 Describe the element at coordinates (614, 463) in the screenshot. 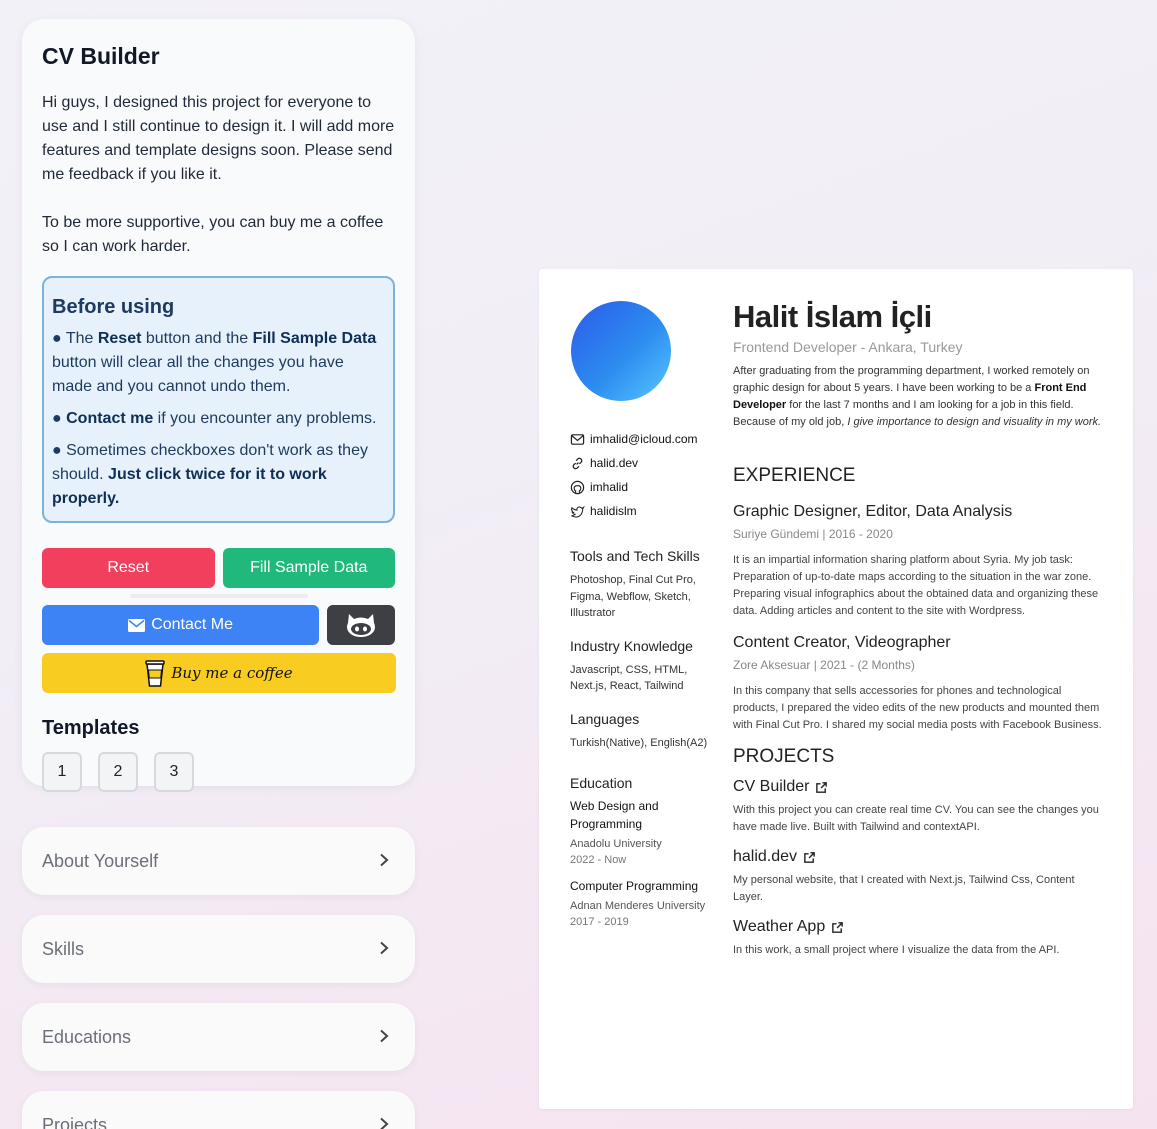

I see `contact-website-text: halid.dev` at that location.